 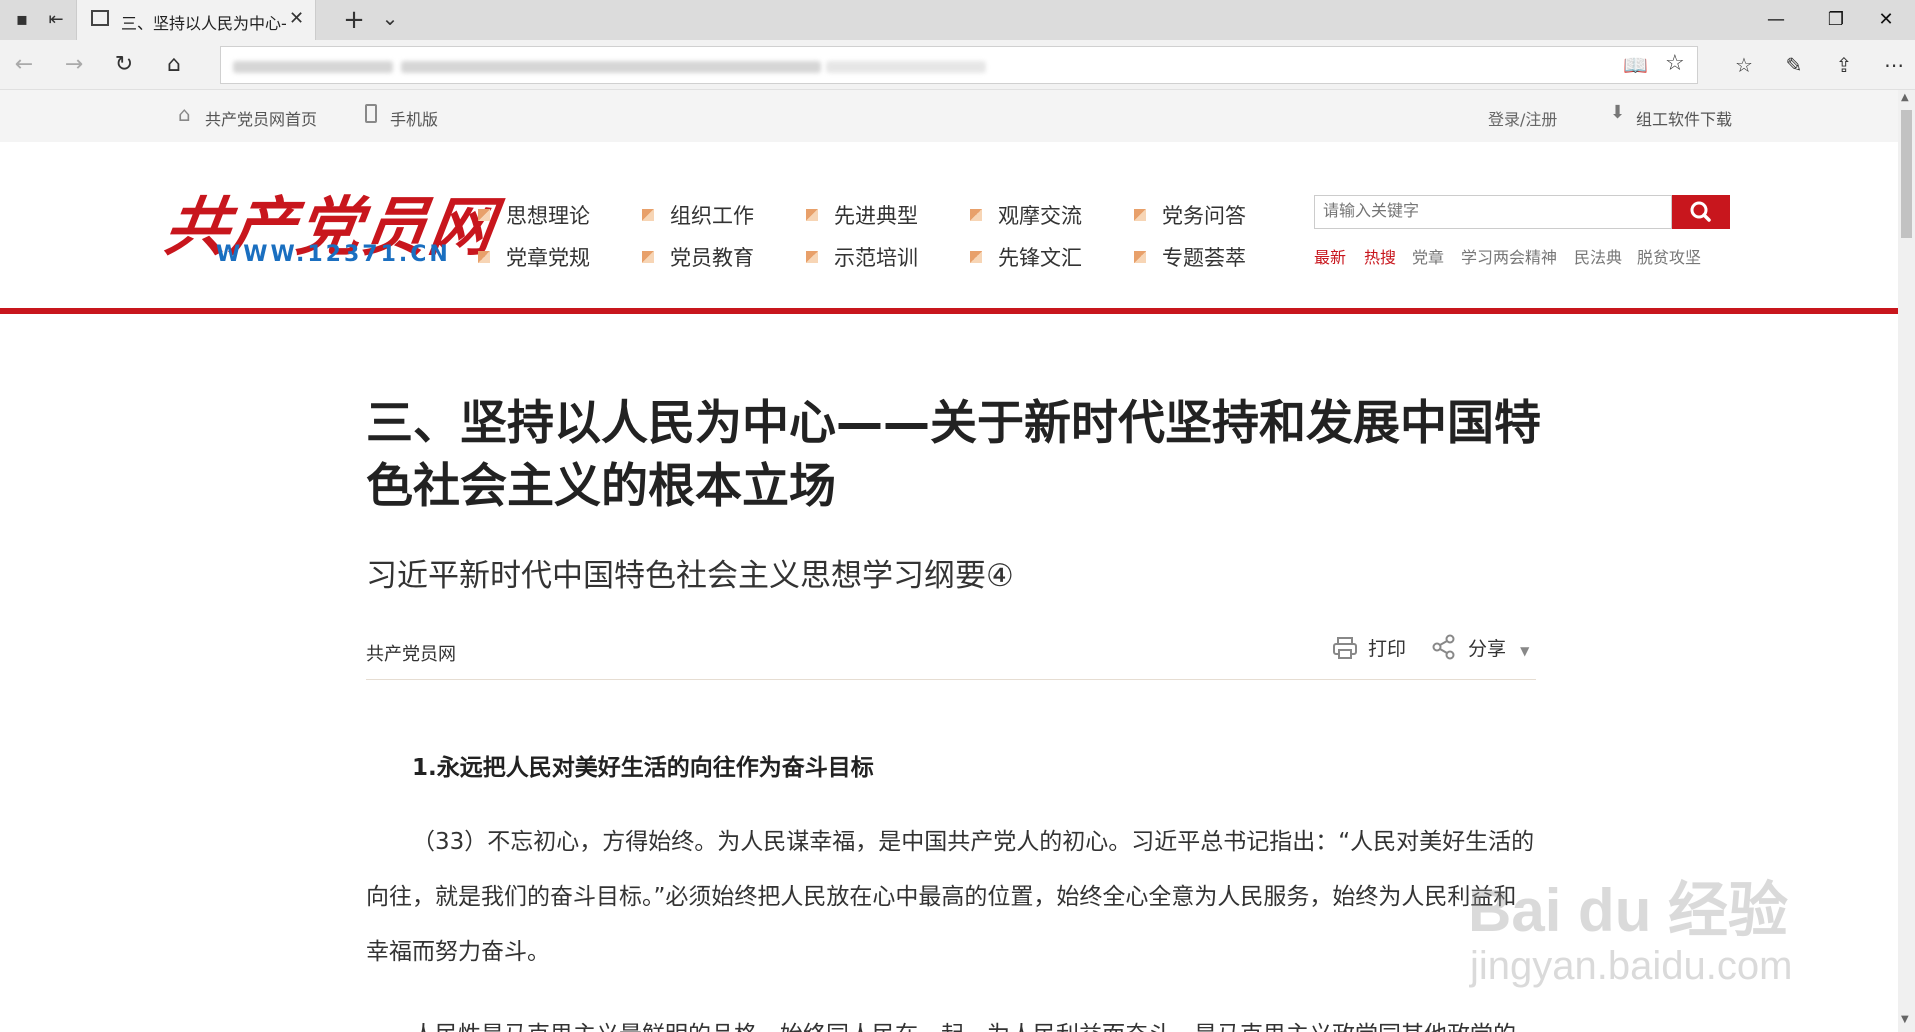 I want to click on header-divider, so click(x=949, y=311).